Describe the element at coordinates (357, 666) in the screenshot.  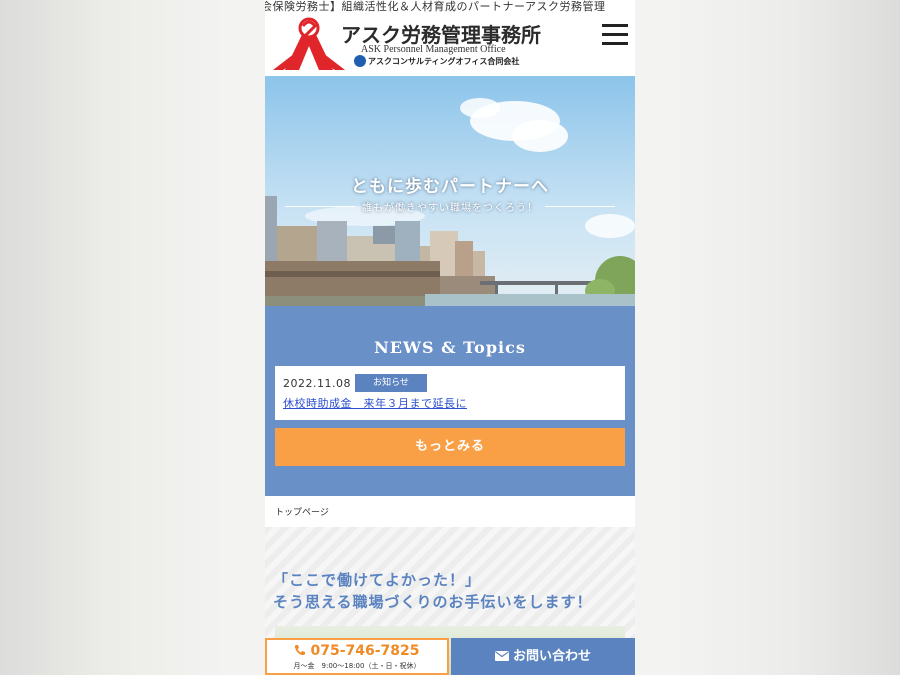
I see `business-hours: 月〜金 9:00〜18:00（土・日・祝休）` at that location.